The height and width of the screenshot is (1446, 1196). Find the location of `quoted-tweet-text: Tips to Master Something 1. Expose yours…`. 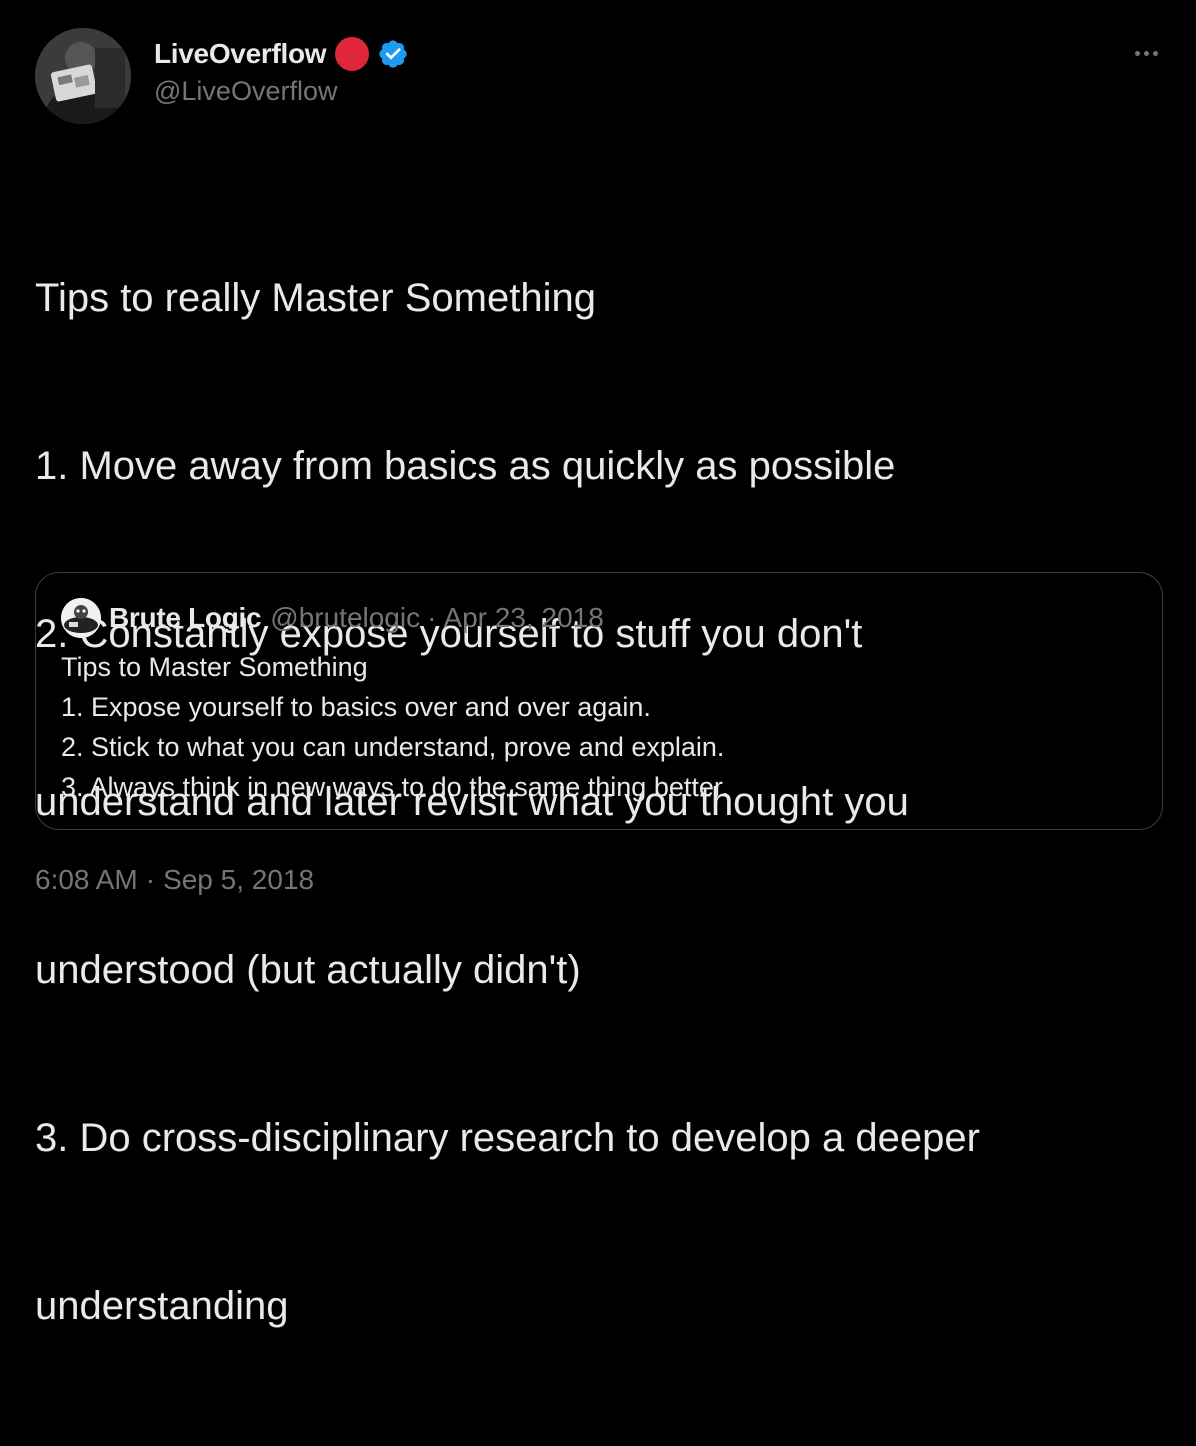

quoted-tweet-text: Tips to Master Something 1. Expose yours… is located at coordinates (601, 727).